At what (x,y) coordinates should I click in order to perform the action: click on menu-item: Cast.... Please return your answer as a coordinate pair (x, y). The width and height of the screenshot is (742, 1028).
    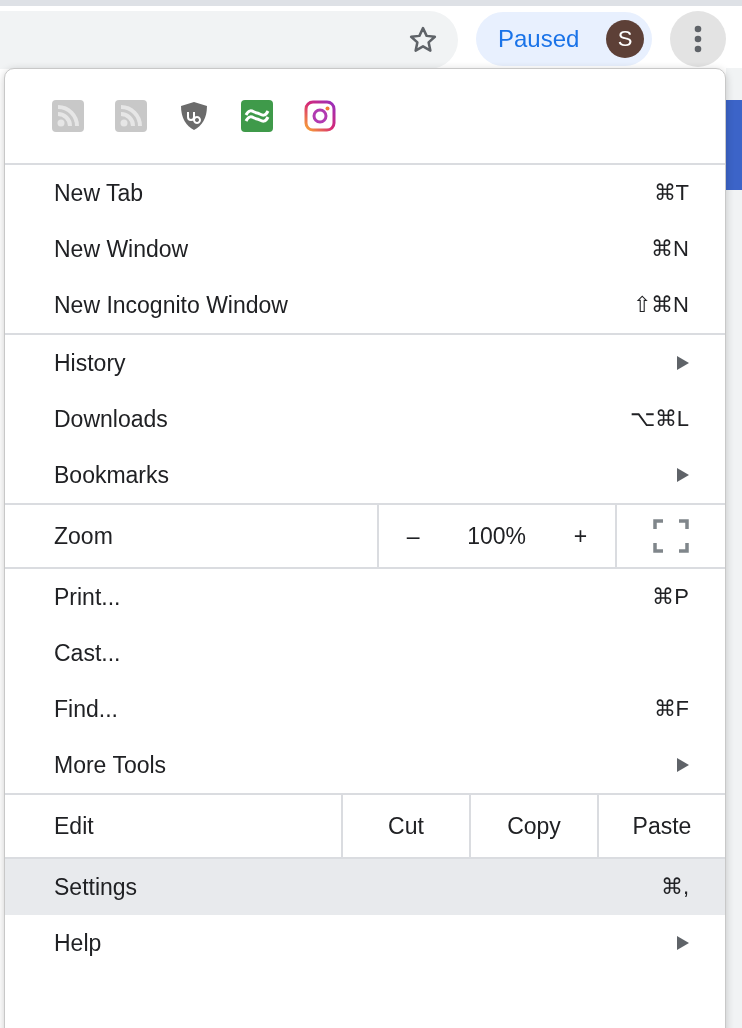
    Looking at the image, I should click on (365, 653).